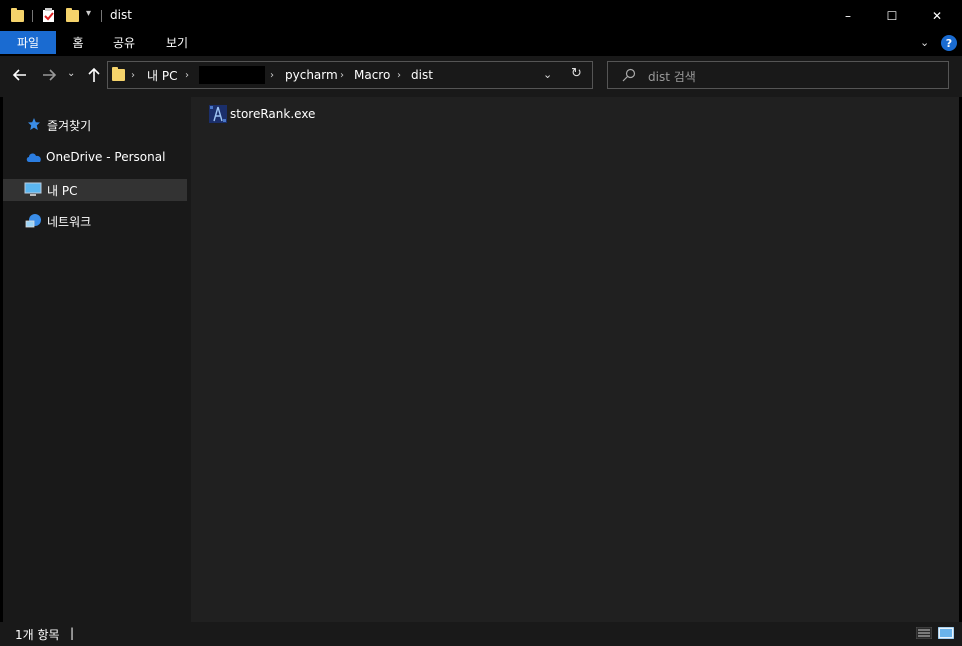 Image resolution: width=962 pixels, height=646 pixels. I want to click on forward-button, so click(49, 75).